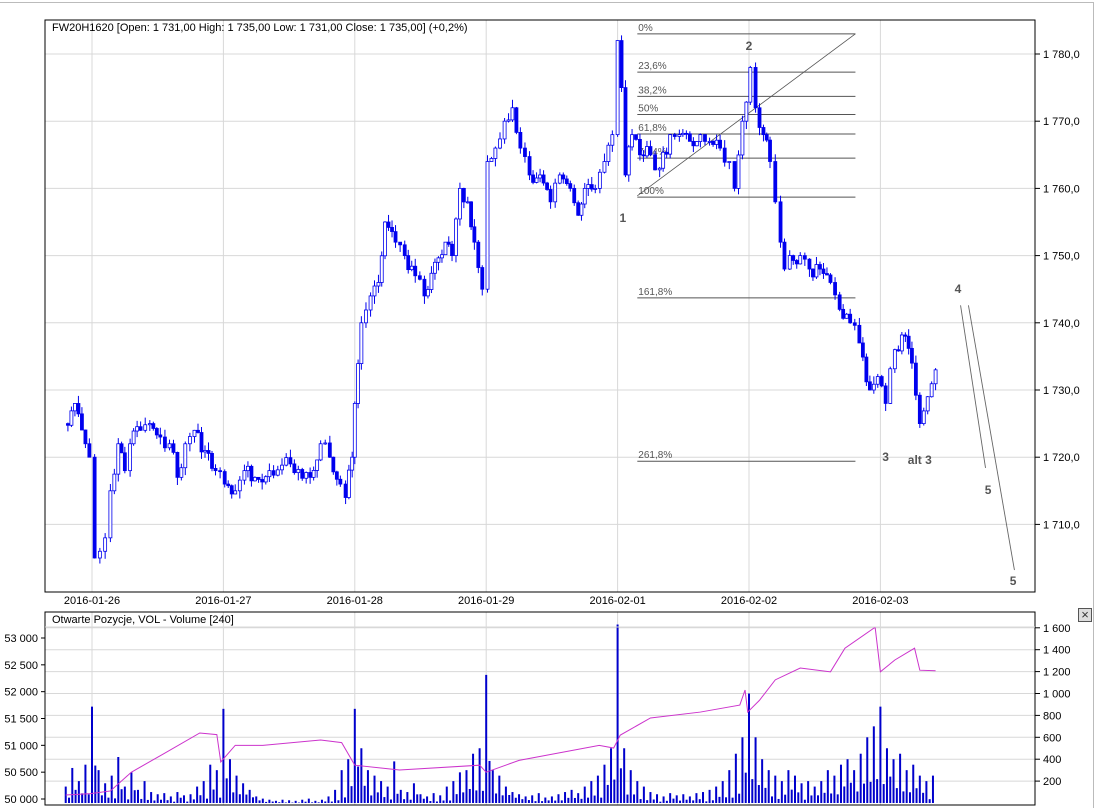  Describe the element at coordinates (652, 128) in the screenshot. I see `fib-level-label: 61,8%` at that location.